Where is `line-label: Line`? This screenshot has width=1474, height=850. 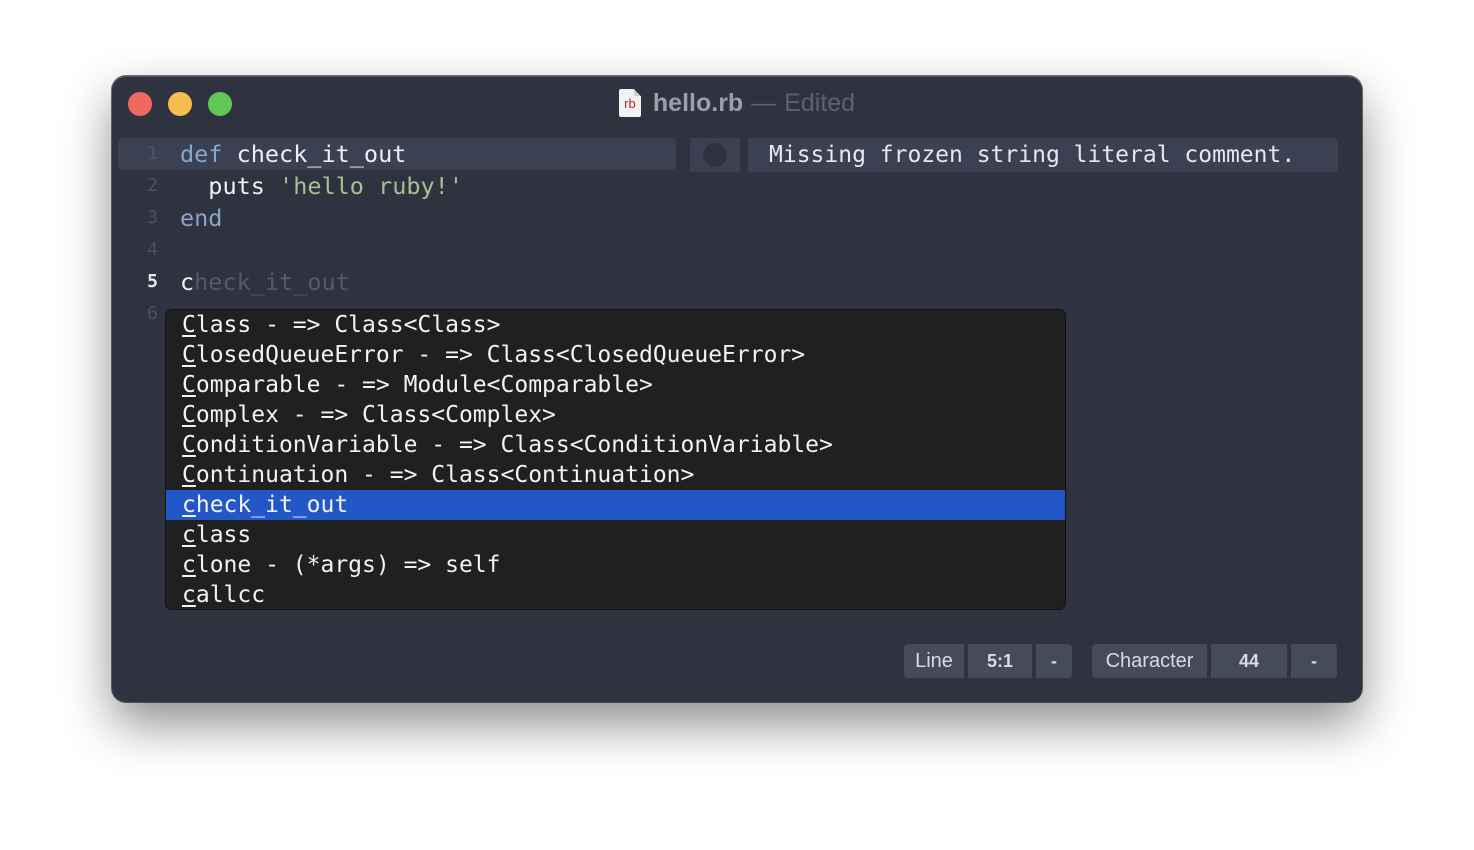 line-label: Line is located at coordinates (934, 661).